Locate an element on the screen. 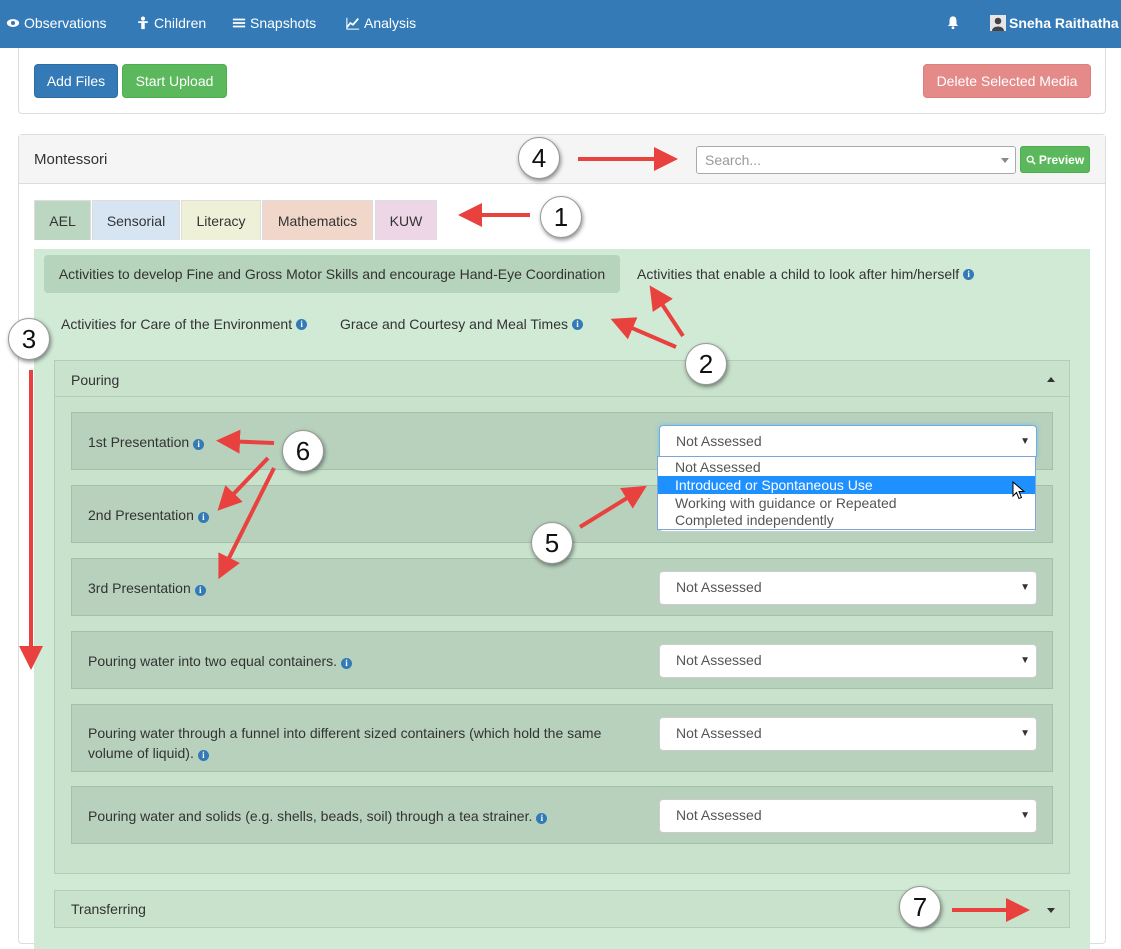  category-label: Activities for Care of the Environment is located at coordinates (177, 324).